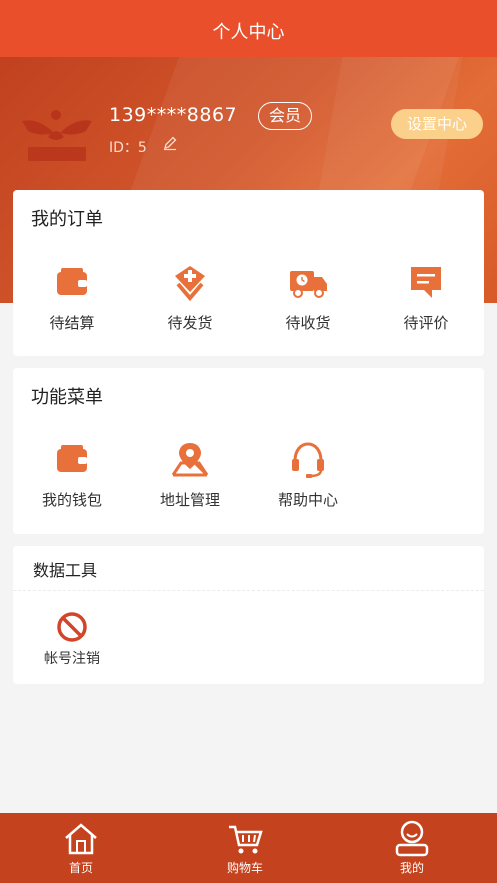  What do you see at coordinates (190, 323) in the screenshot?
I see `order-item-label: 待发货` at bounding box center [190, 323].